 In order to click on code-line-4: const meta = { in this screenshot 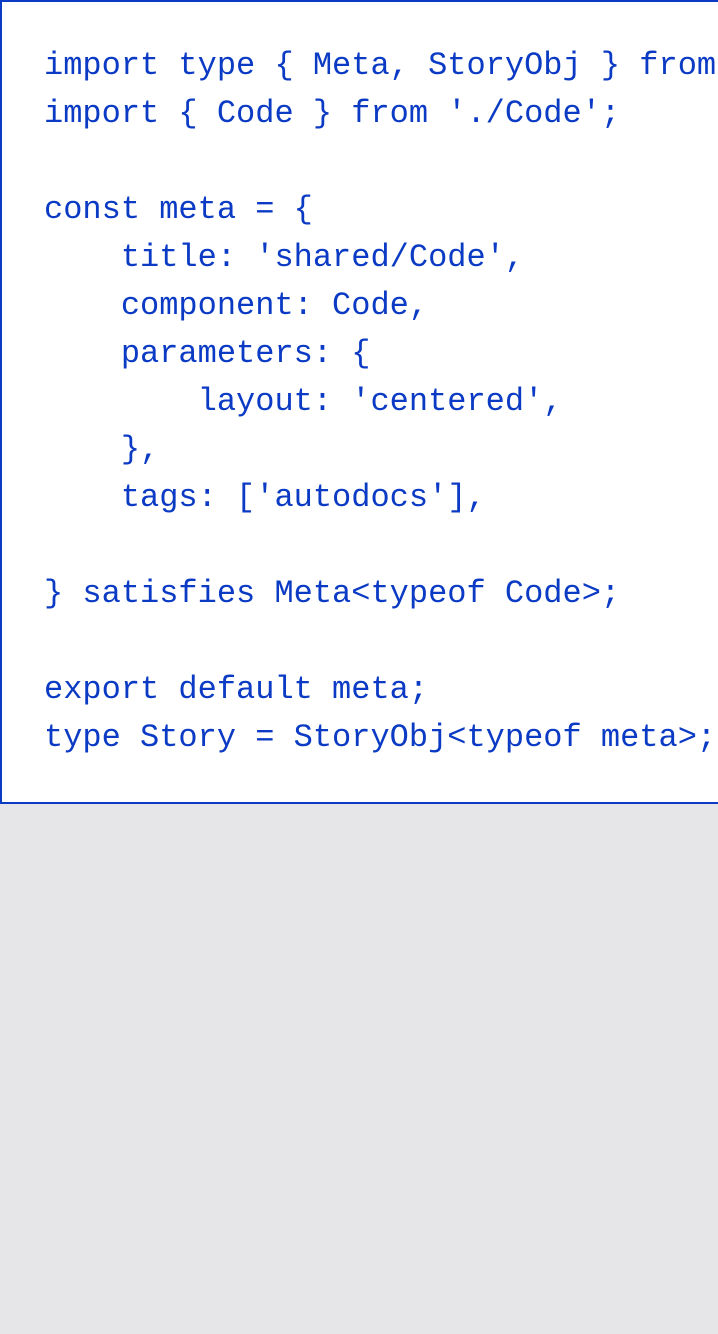, I will do `click(178, 209)`.